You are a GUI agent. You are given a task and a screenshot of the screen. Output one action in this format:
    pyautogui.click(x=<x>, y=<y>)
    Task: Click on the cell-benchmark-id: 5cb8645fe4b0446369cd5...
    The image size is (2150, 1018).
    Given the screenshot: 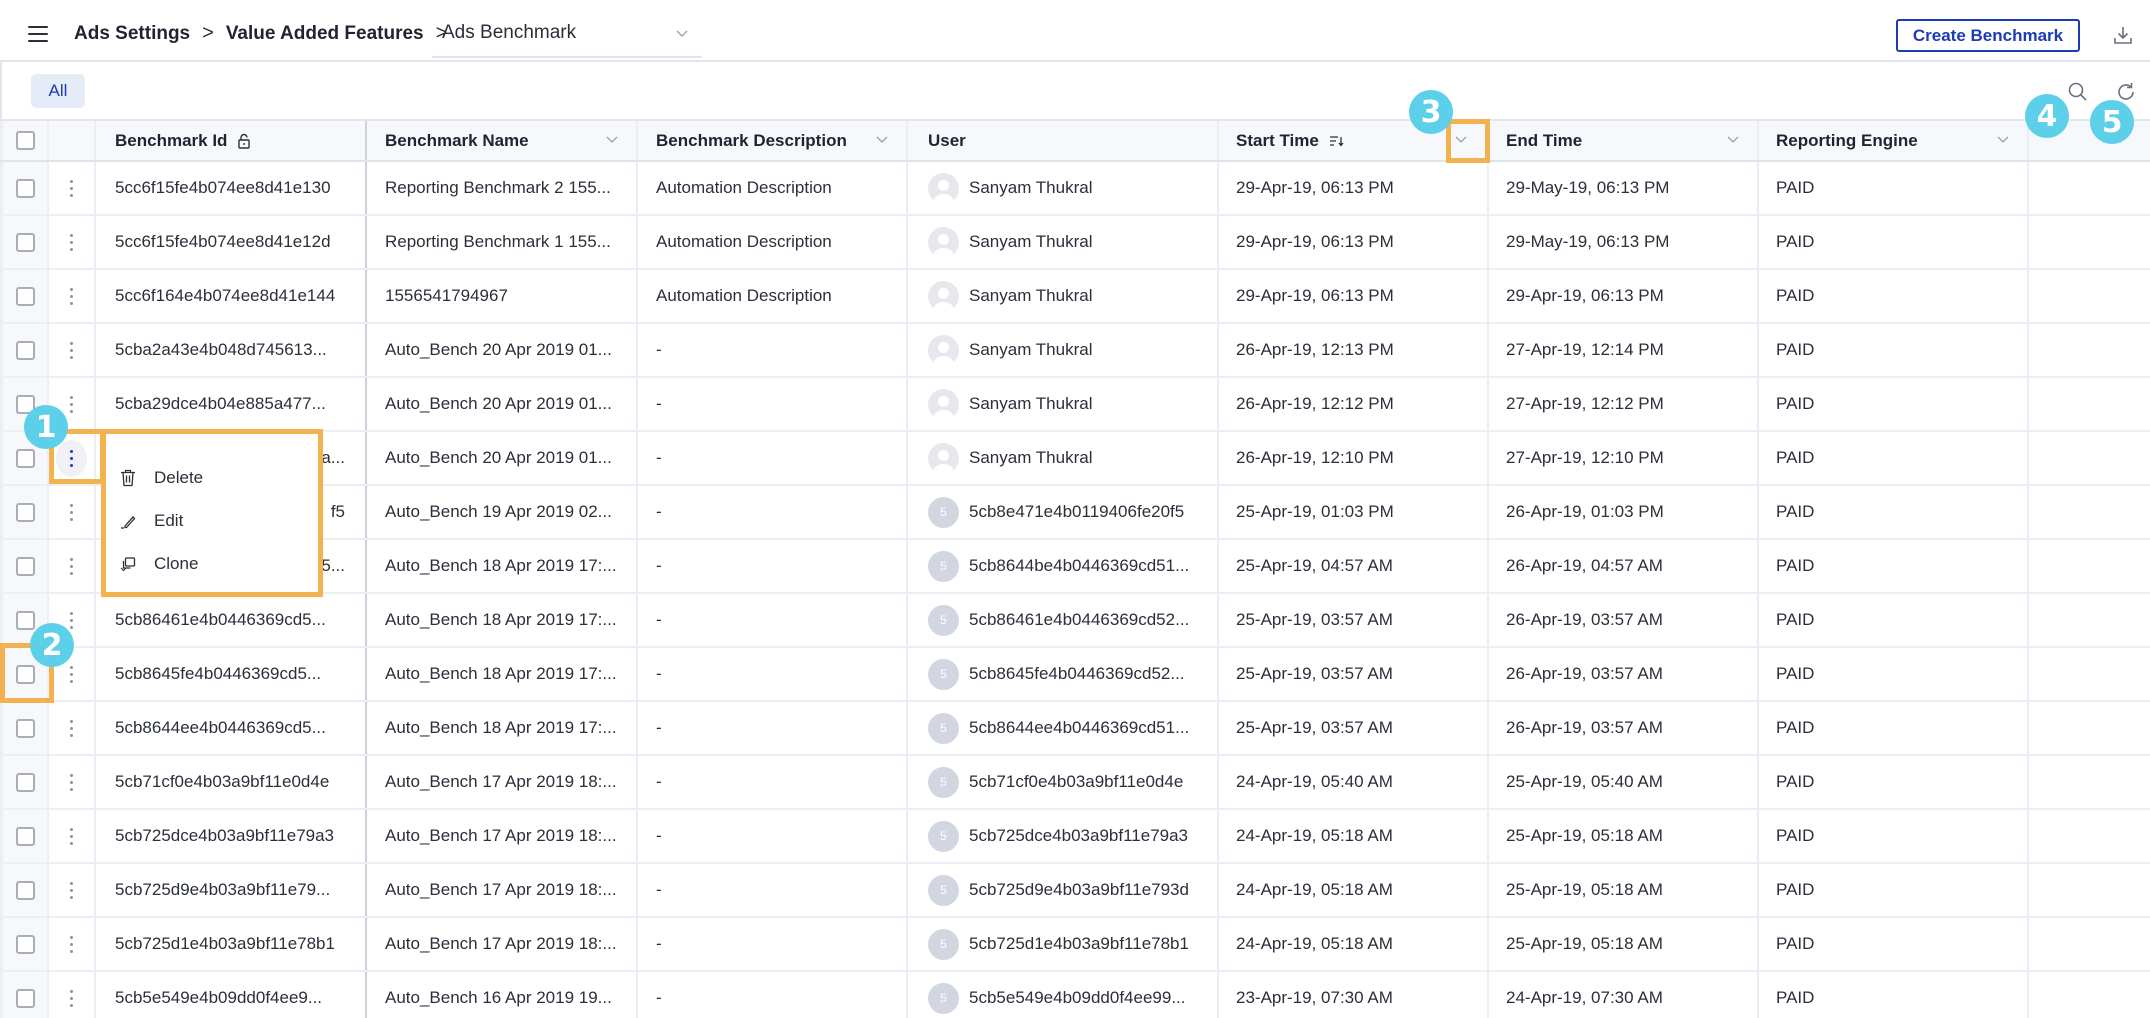 What is the action you would take?
    pyautogui.click(x=231, y=674)
    